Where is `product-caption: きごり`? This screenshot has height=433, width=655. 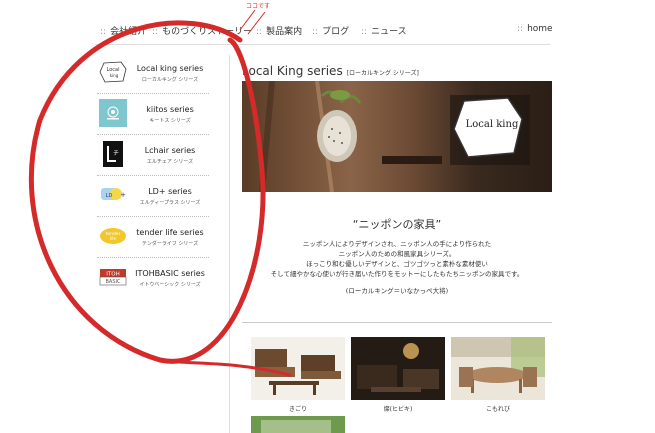
product-caption: きごり is located at coordinates (298, 408).